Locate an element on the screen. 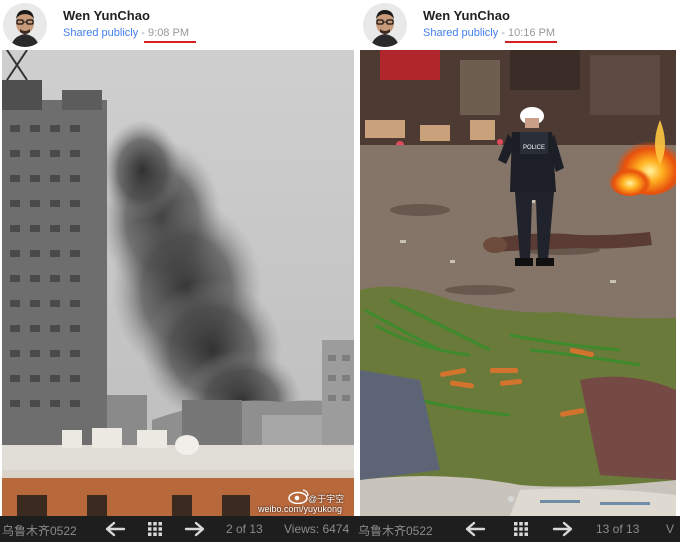  watermark-site: weibo.com/yuyukong is located at coordinates (300, 509).